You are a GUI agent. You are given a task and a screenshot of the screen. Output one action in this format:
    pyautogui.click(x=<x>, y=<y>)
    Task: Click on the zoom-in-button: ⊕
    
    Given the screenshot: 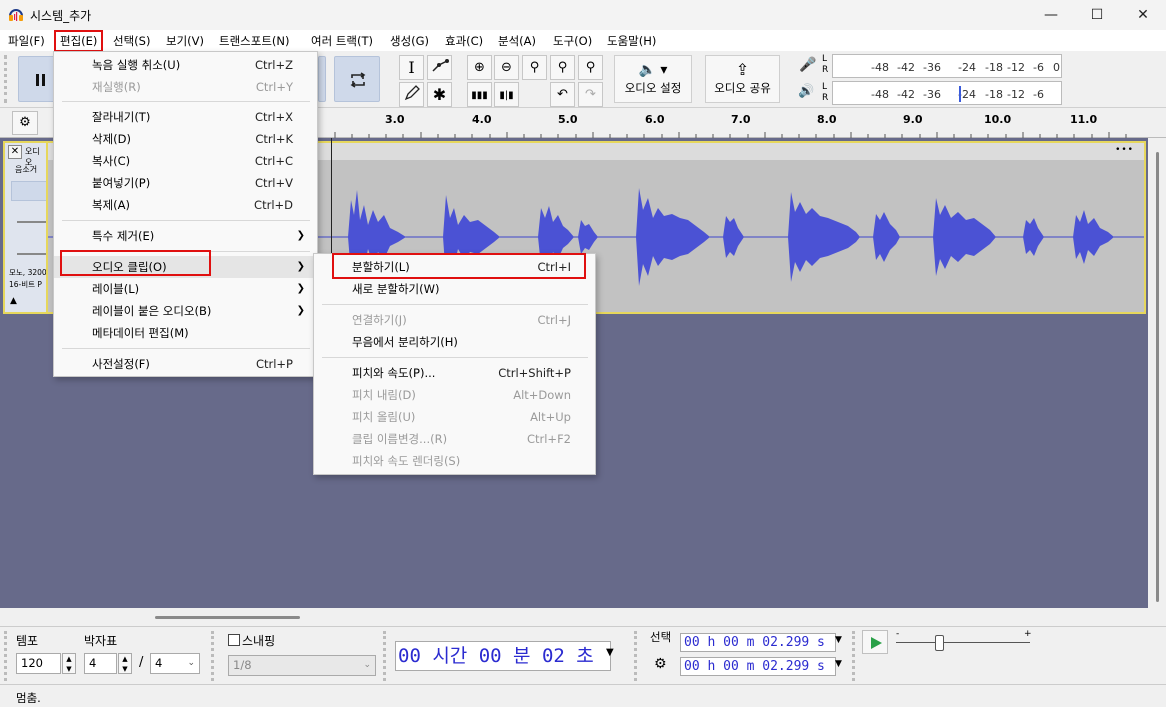 What is the action you would take?
    pyautogui.click(x=479, y=67)
    